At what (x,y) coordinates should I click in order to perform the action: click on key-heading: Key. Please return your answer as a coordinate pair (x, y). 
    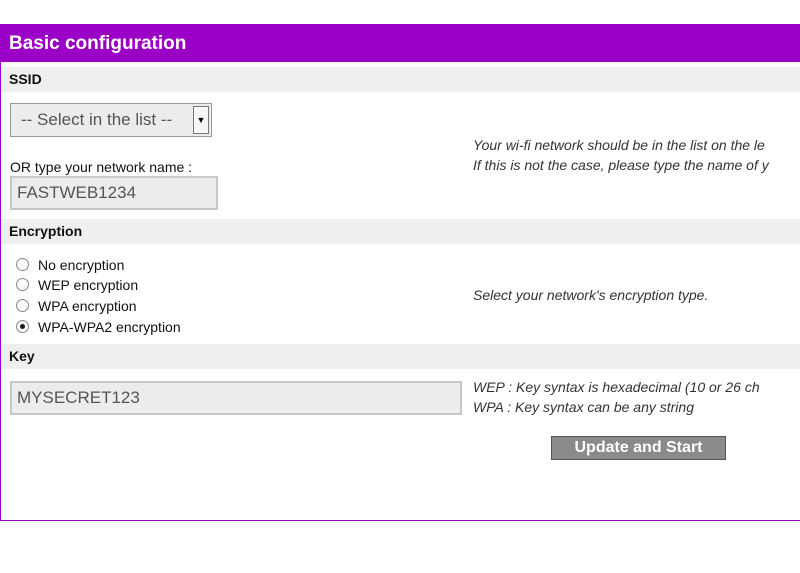
    Looking at the image, I should click on (400, 356).